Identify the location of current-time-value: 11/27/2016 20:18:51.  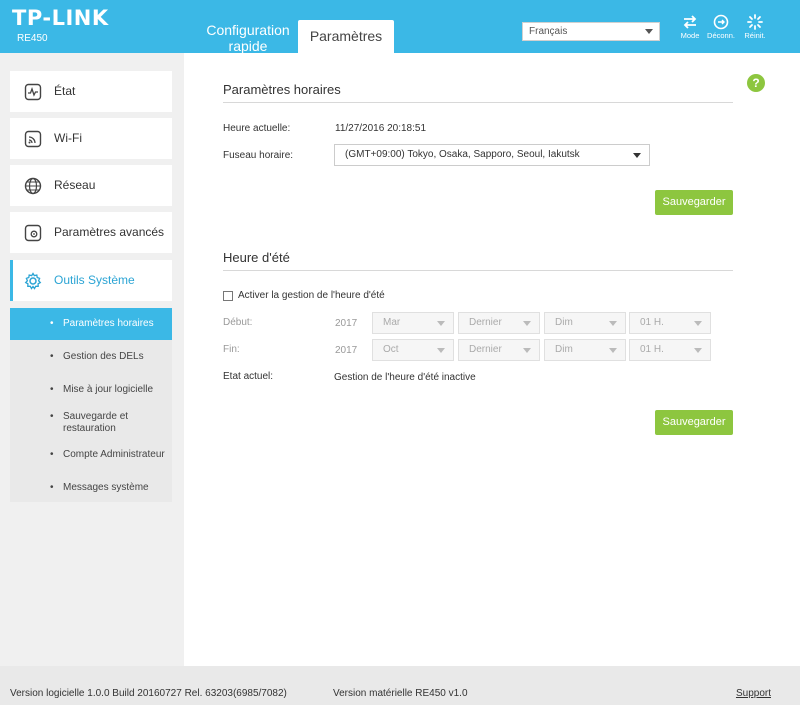
(381, 128).